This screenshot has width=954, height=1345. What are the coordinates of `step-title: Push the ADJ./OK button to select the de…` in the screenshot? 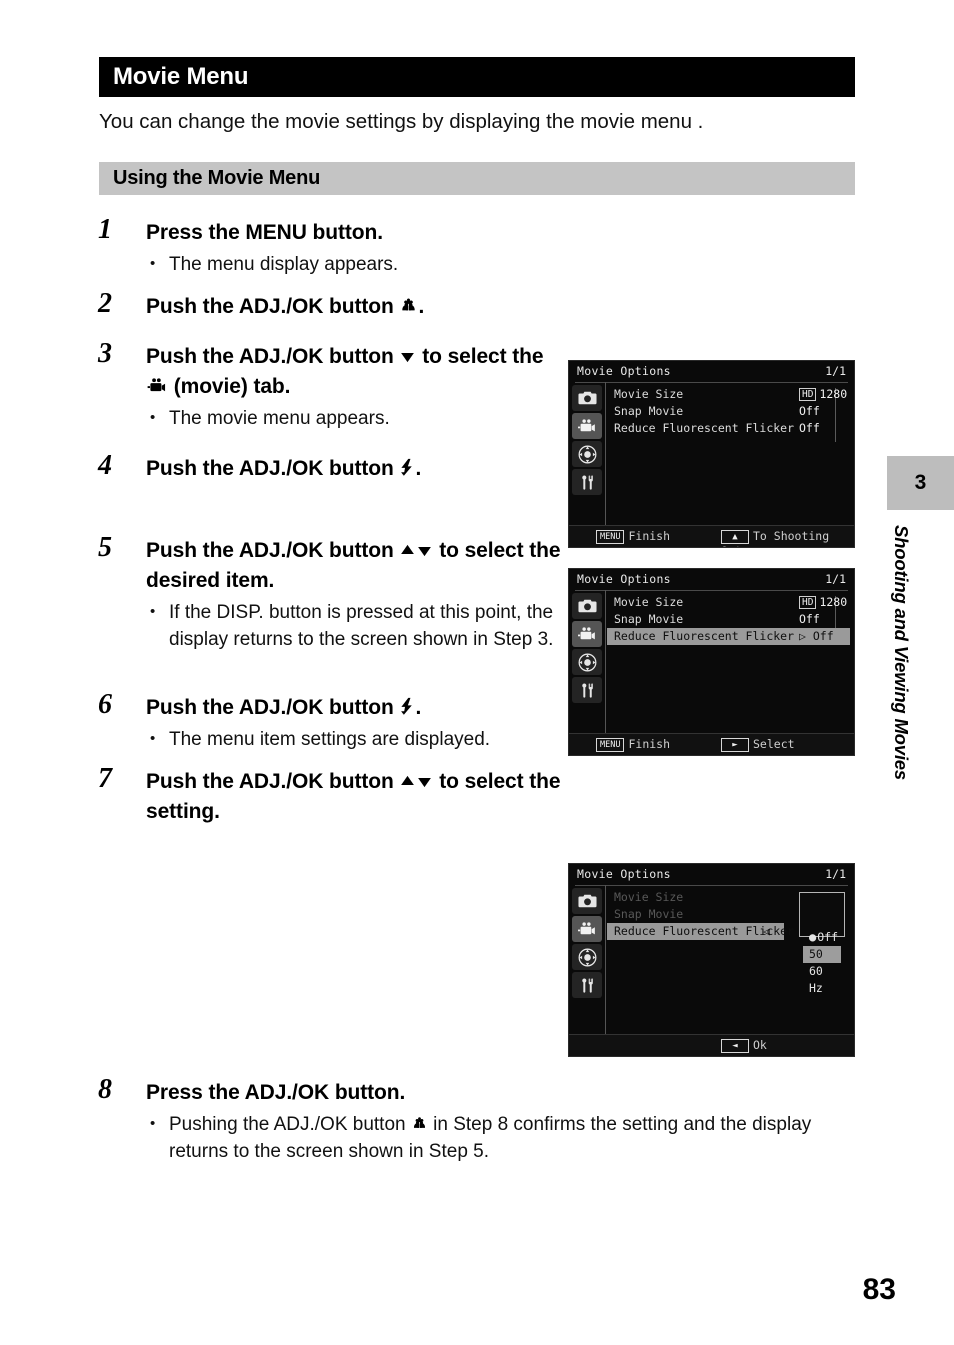 It's located at (357, 566).